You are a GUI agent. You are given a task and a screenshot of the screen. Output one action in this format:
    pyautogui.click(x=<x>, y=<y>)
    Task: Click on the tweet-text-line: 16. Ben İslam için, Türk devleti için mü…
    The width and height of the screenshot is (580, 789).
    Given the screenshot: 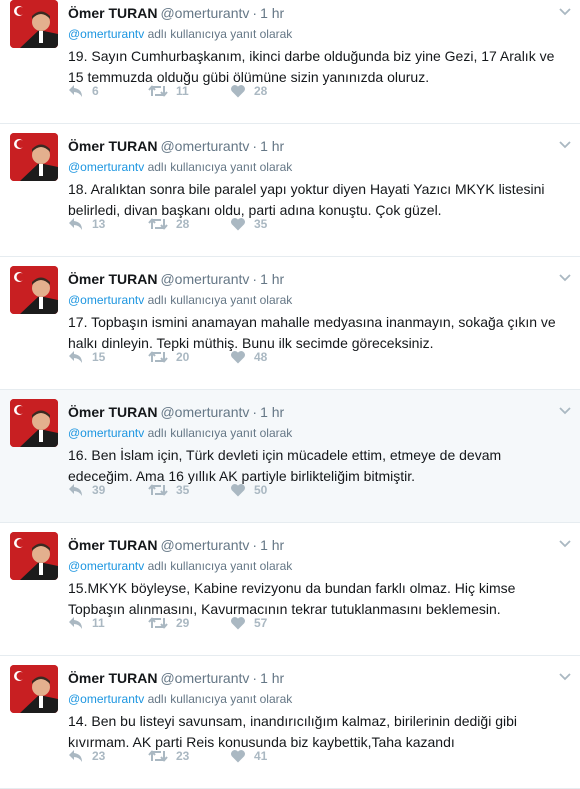 What is the action you would take?
    pyautogui.click(x=285, y=455)
    